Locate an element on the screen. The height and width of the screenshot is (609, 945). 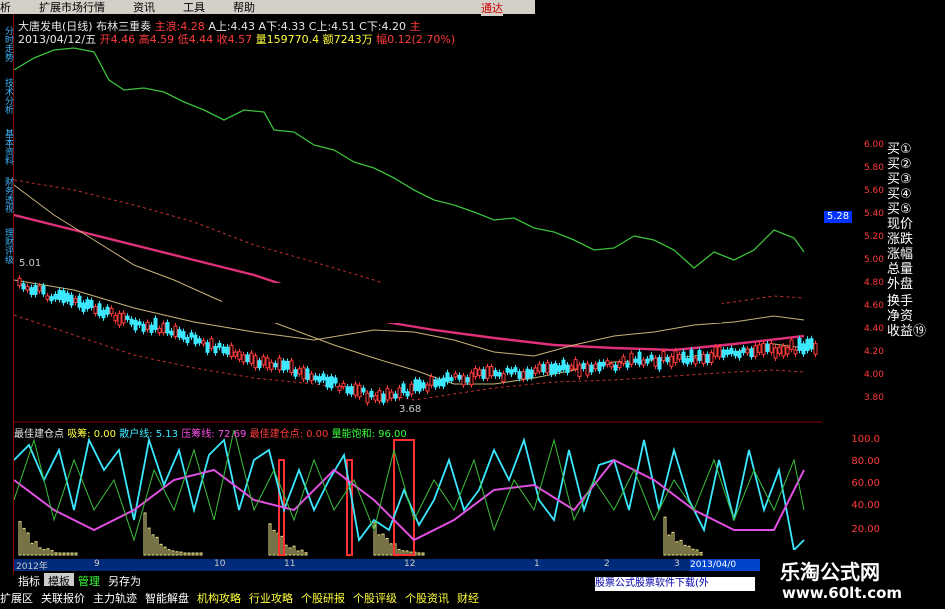
menu-item-tools: 工具 is located at coordinates (194, 7).